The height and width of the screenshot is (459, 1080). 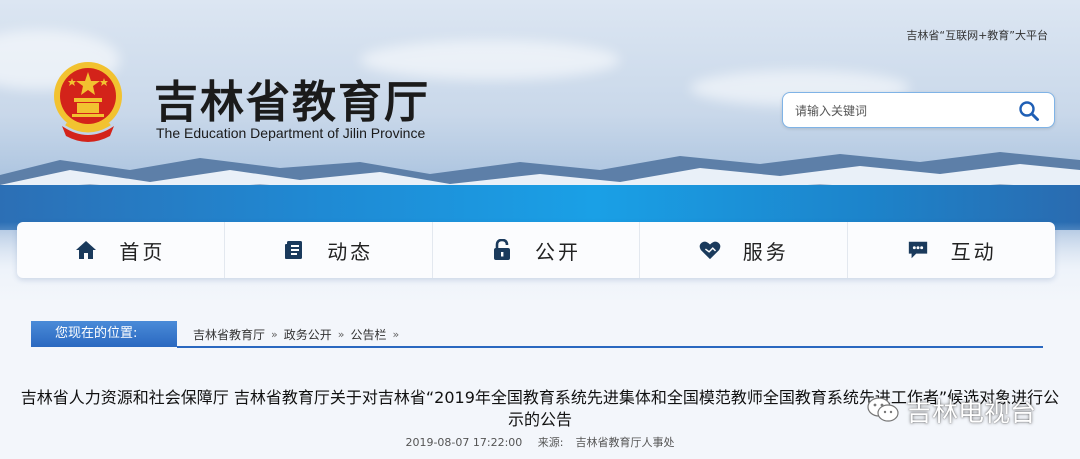 I want to click on search-box, so click(x=918, y=110).